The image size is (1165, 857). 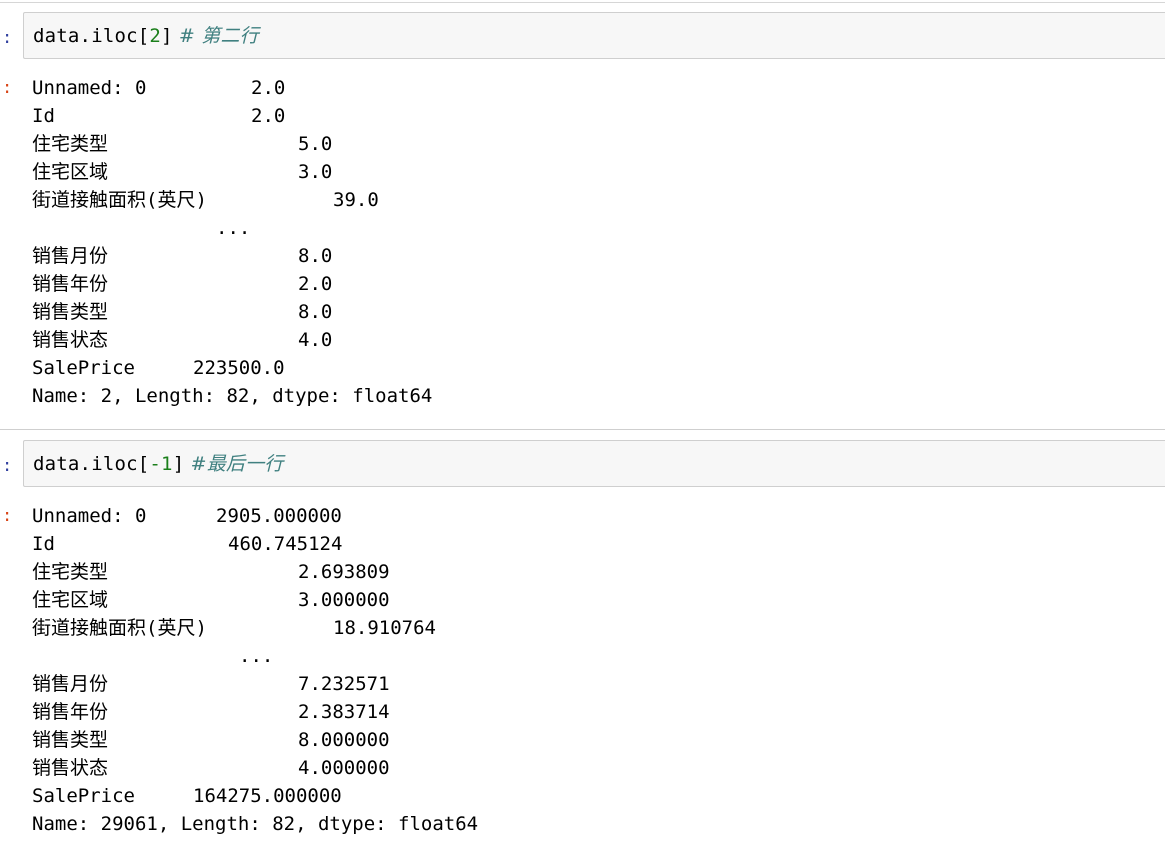 I want to click on series-value: 5.0, so click(x=315, y=144).